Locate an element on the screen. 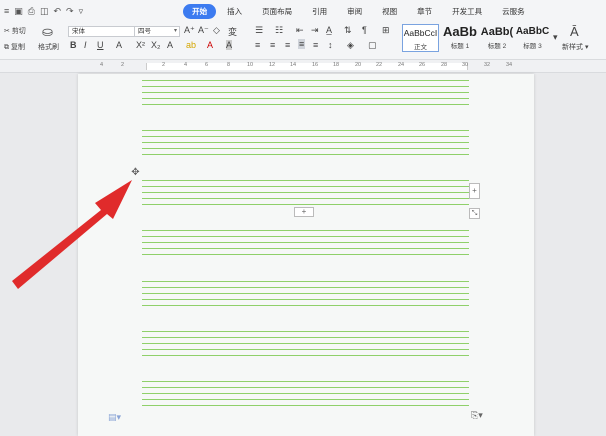  annotation-arrow-icon is located at coordinates (72, 234).